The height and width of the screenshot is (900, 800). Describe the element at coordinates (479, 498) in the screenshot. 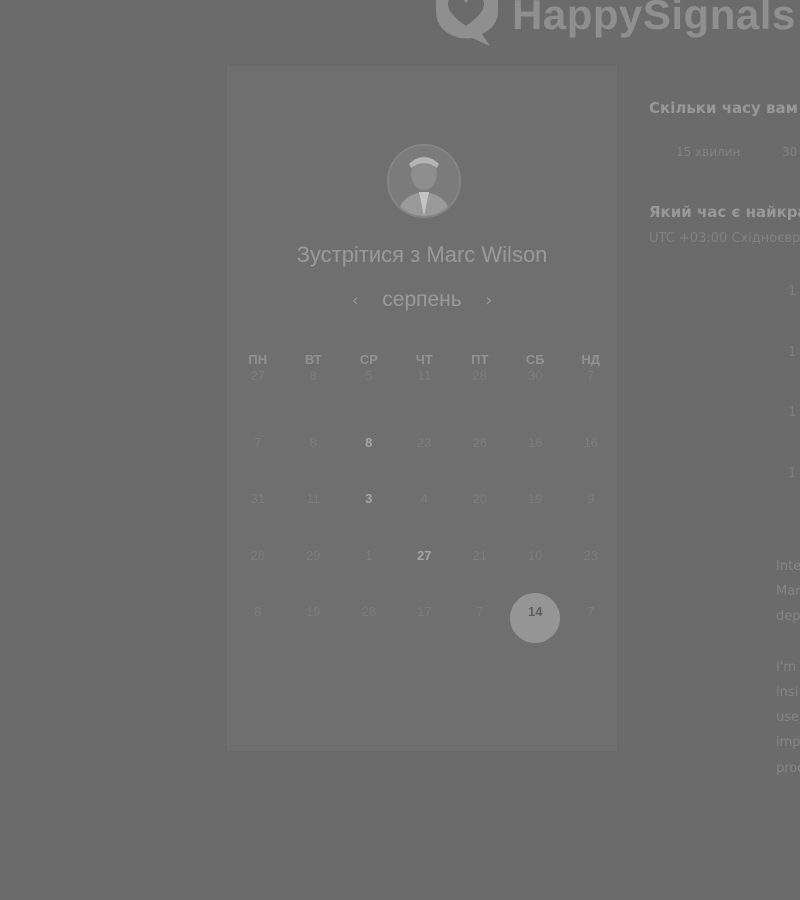

I see `calendar-day-number: 20` at that location.